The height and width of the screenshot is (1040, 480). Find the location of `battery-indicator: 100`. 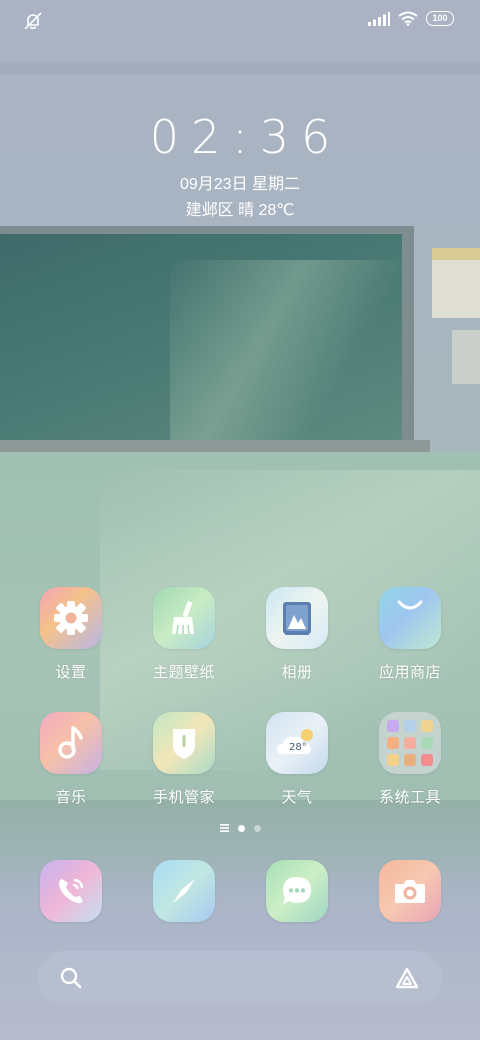

battery-indicator: 100 is located at coordinates (440, 18).